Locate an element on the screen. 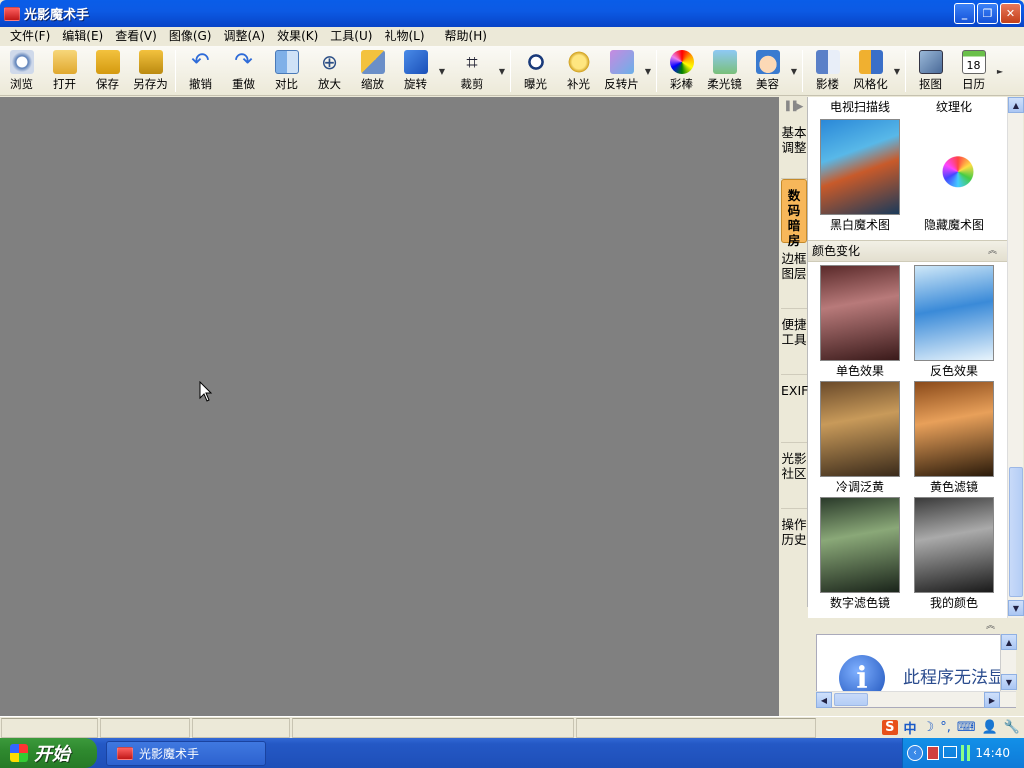 The image size is (1024, 768). scroll-left-arrow-icon: ◀ is located at coordinates (824, 700).